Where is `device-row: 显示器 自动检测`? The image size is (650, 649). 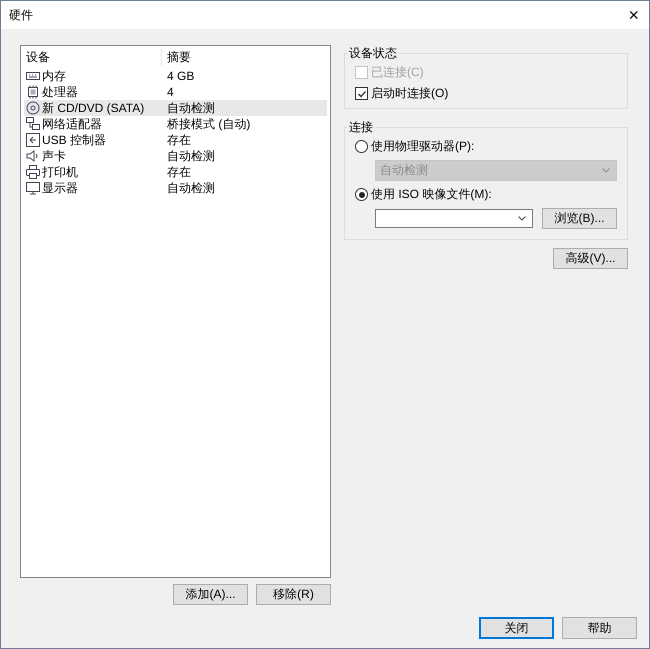 device-row: 显示器 自动检测 is located at coordinates (175, 188).